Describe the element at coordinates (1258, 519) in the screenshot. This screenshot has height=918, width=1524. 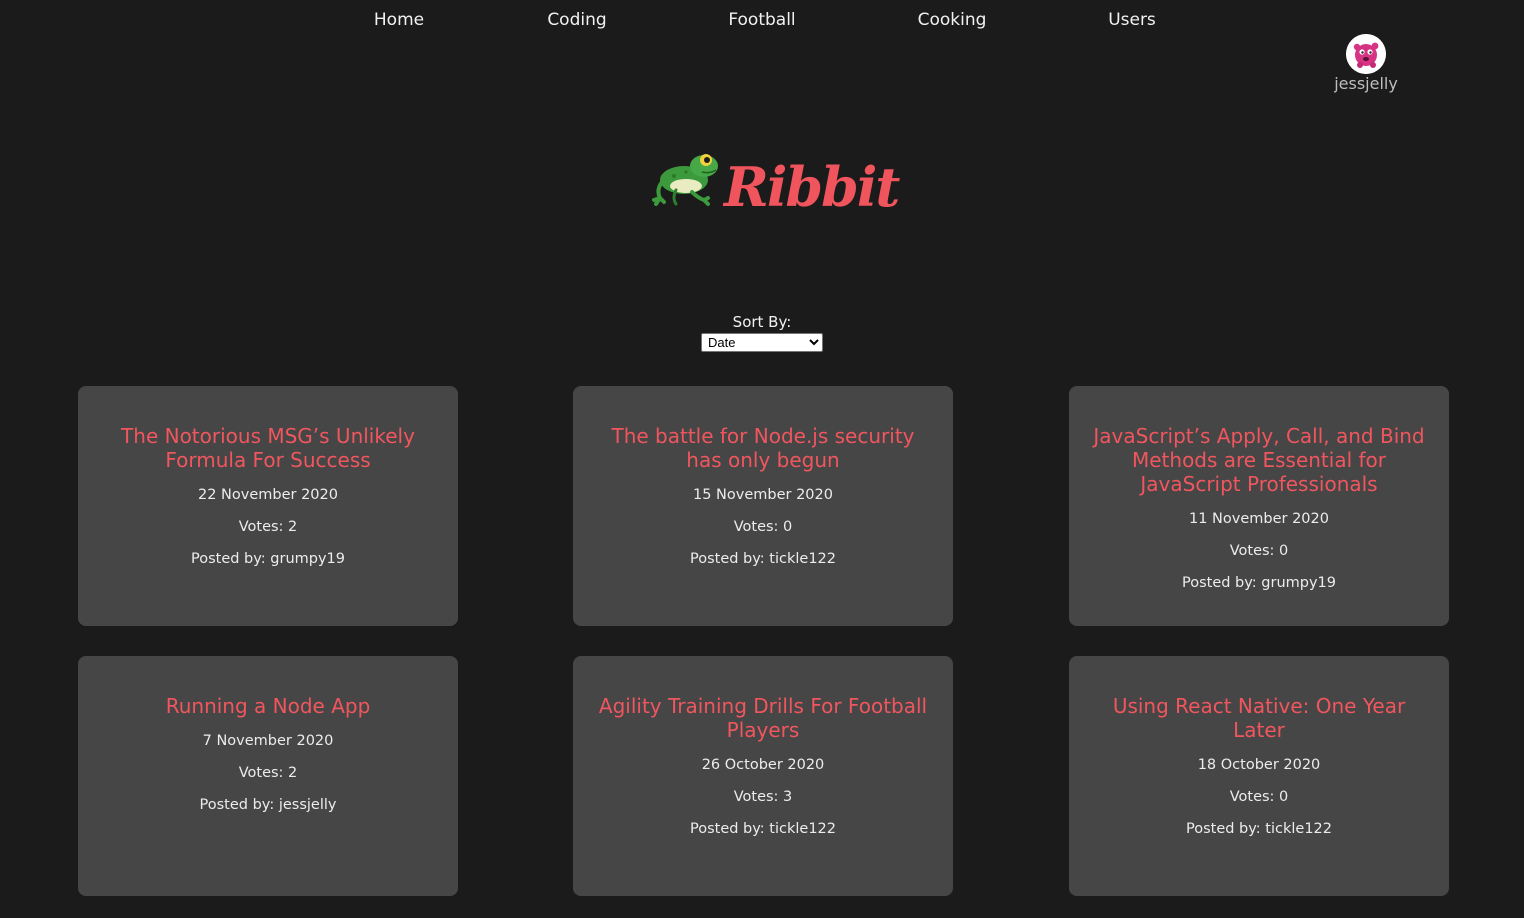
I see `article-date: 11 November 2020` at that location.